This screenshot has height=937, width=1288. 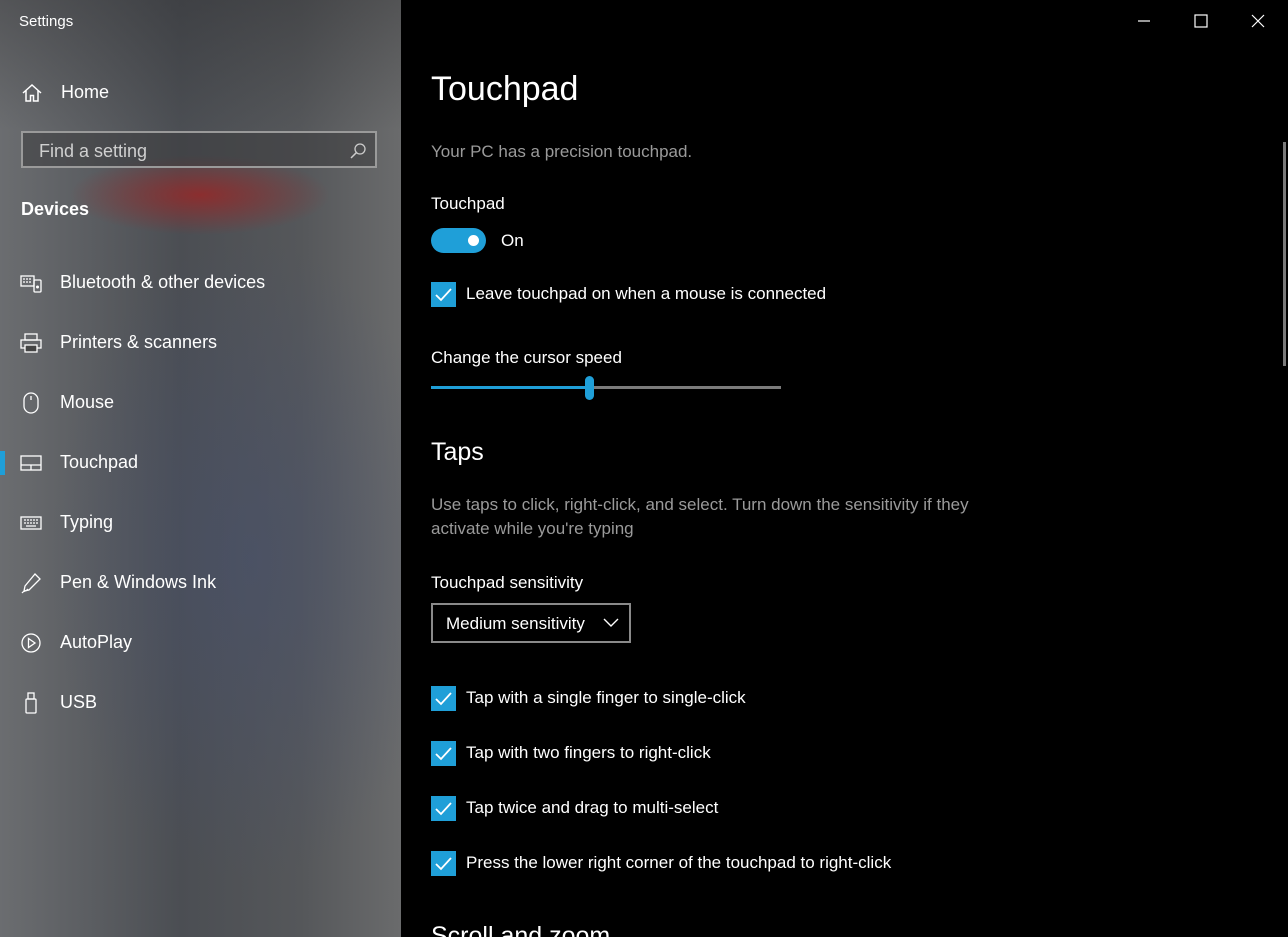 I want to click on tap-drag-checkbox, so click(x=443, y=808).